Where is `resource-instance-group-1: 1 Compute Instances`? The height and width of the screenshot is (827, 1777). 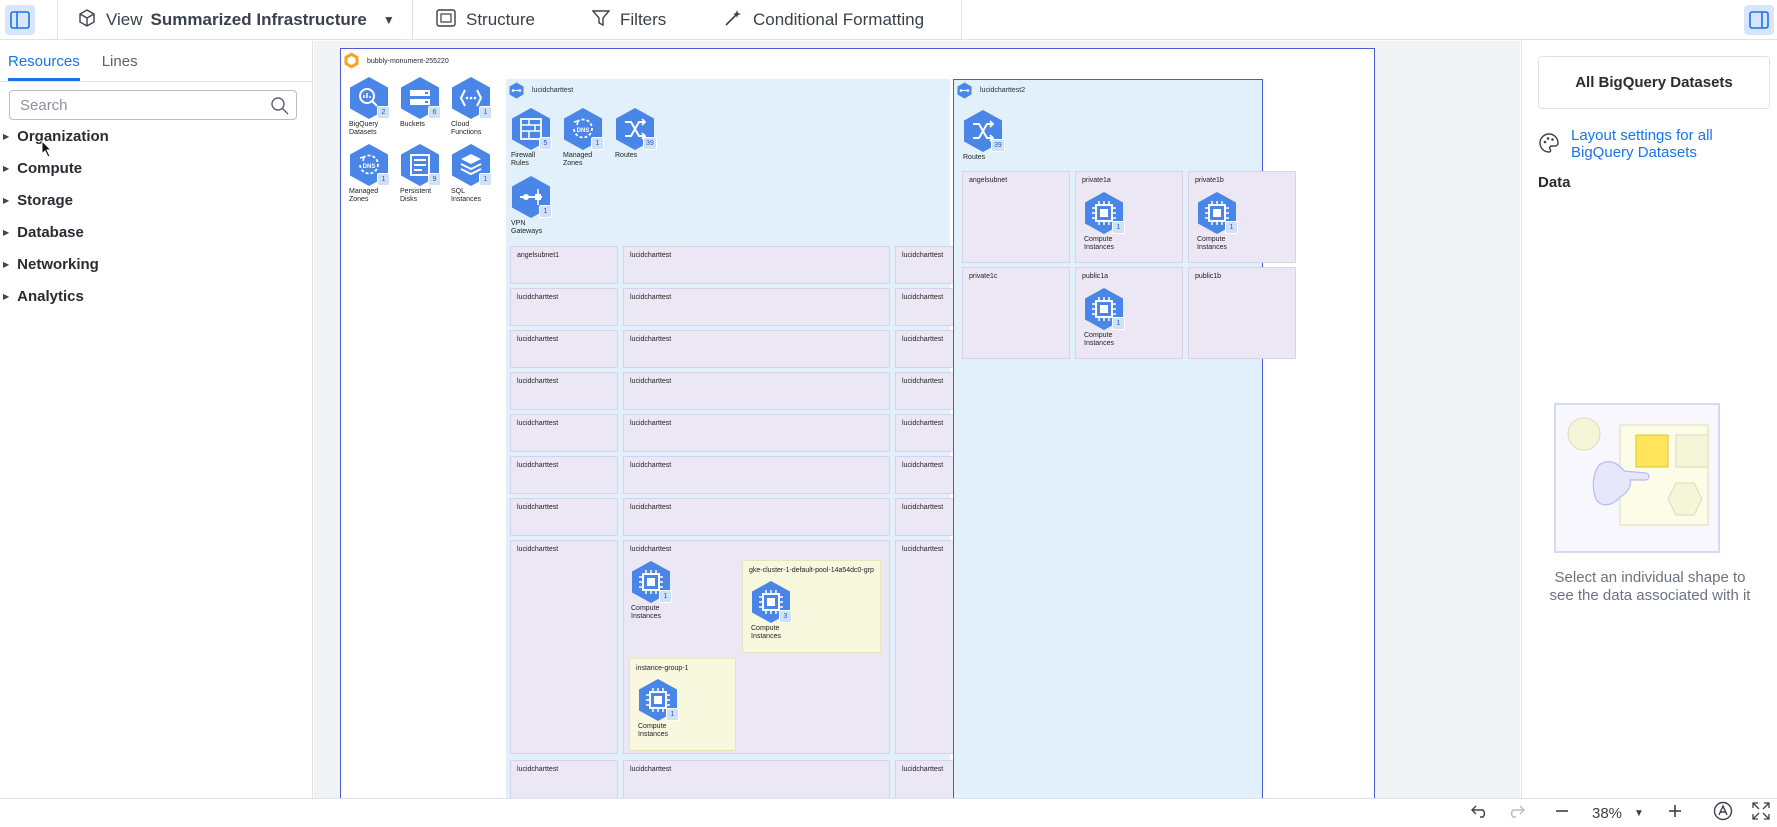 resource-instance-group-1: 1 Compute Instances is located at coordinates (659, 708).